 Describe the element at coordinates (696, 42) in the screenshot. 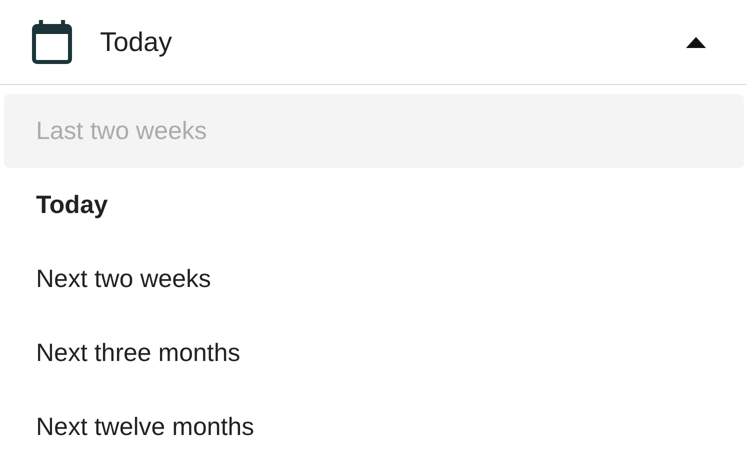

I see `caret-icon` at that location.